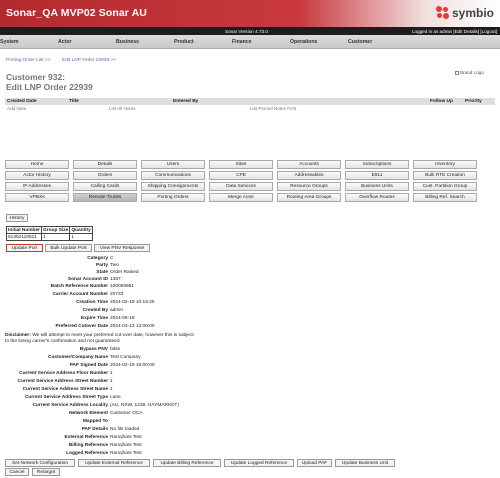 The image size is (500, 478). What do you see at coordinates (250, 287) in the screenshot?
I see `detail-row: Batch Reference Number 100069951` at bounding box center [250, 287].